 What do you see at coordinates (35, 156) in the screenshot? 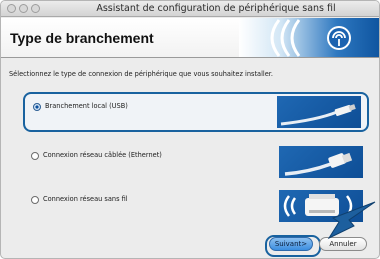
I see `radio-ethernet` at bounding box center [35, 156].